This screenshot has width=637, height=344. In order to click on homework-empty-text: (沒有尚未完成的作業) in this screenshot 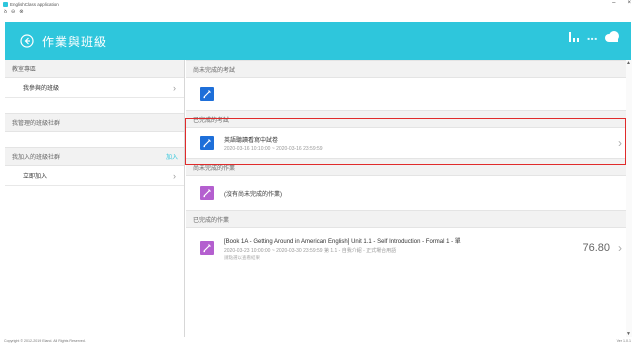, I will do `click(253, 193)`.